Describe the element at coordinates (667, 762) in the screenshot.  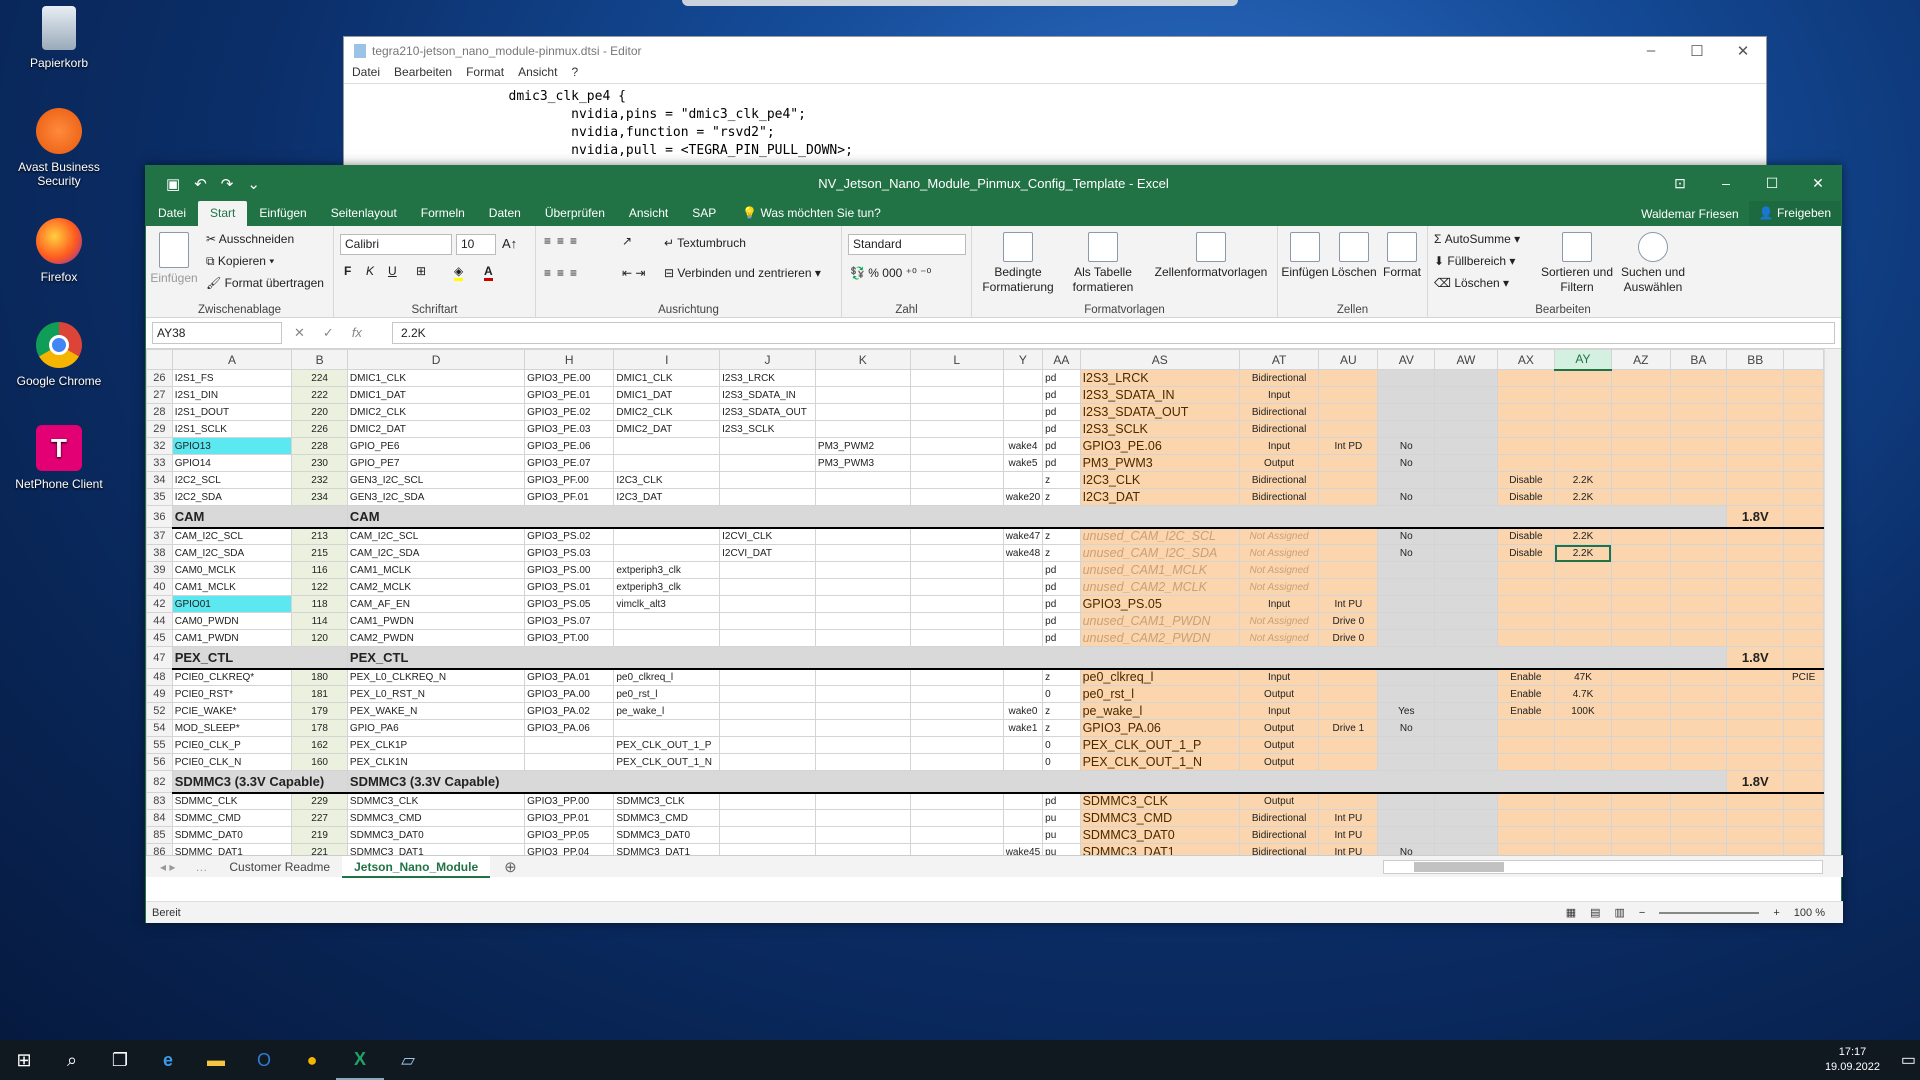
I see `cell-i: PEX_CLK_OUT_1_N` at that location.